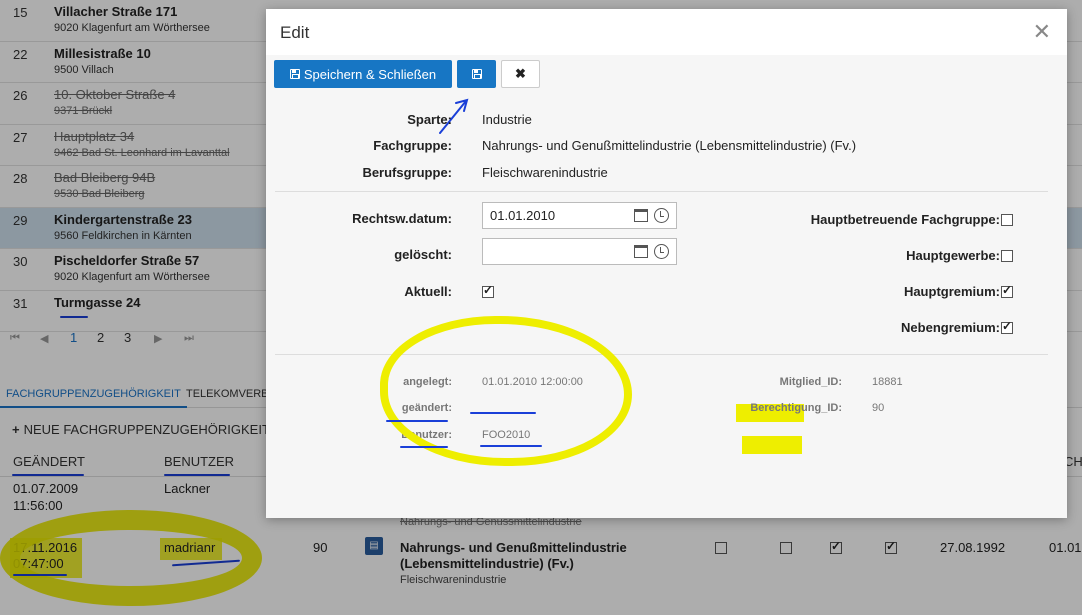 The width and height of the screenshot is (1082, 615). I want to click on mitglied-id-value: 18881, so click(887, 382).